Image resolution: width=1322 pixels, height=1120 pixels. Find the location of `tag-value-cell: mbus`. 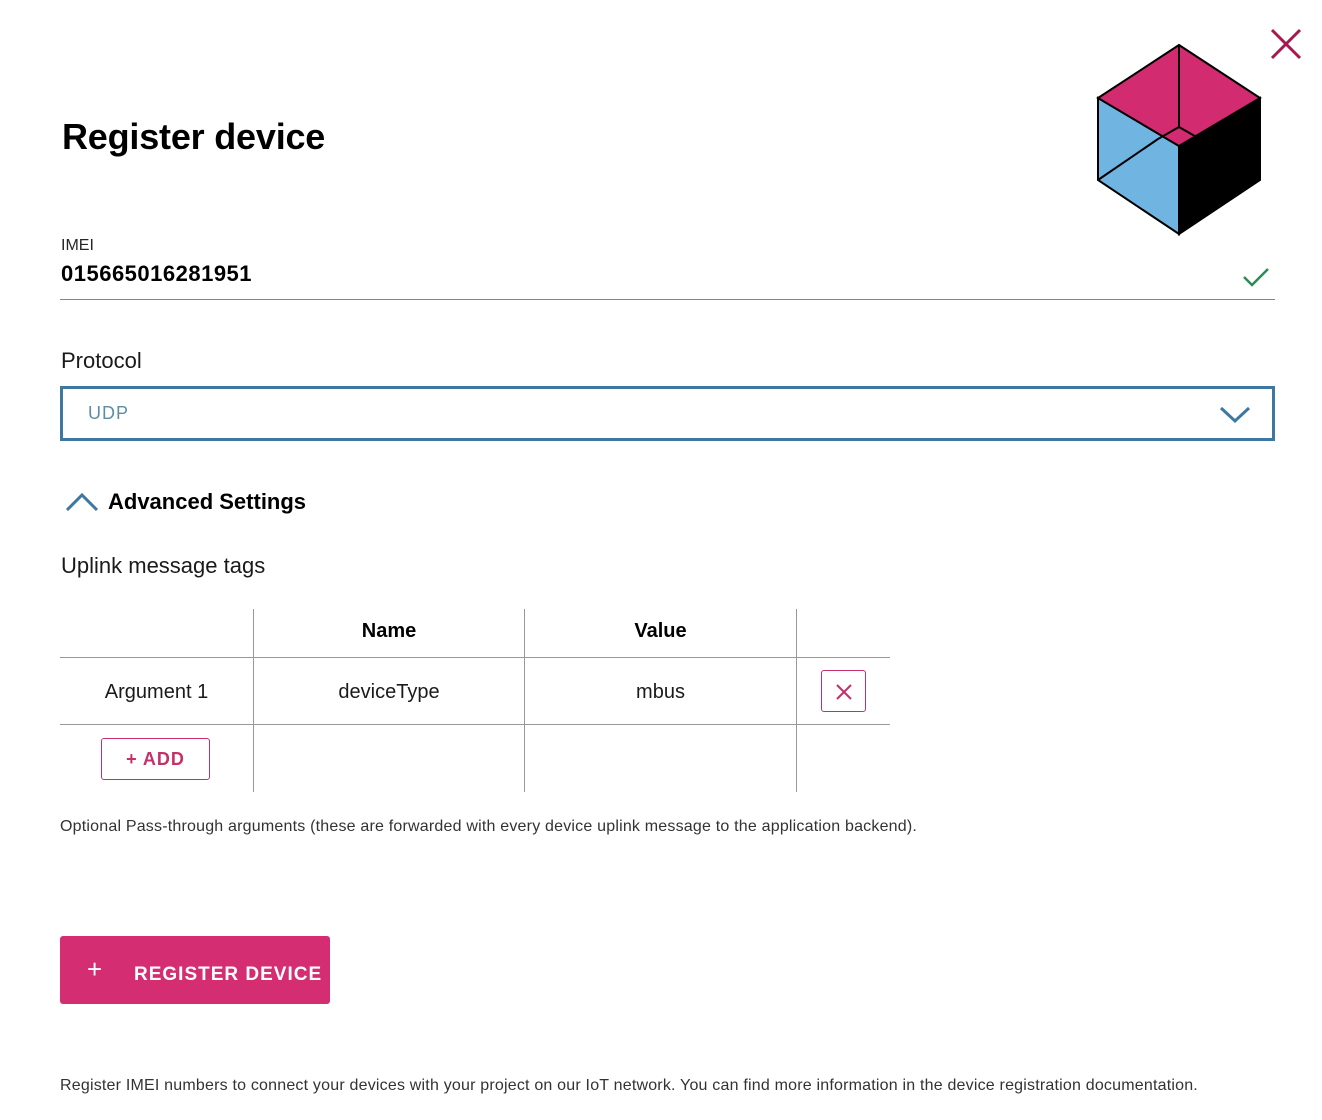

tag-value-cell: mbus is located at coordinates (660, 692).